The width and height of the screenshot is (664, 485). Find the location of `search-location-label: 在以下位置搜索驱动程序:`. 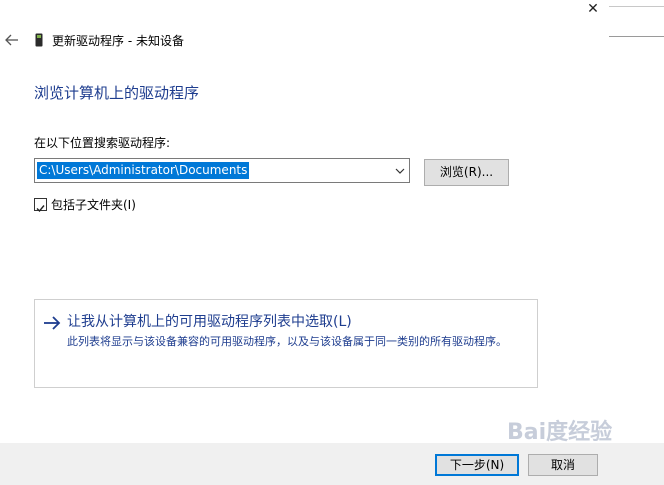

search-location-label: 在以下位置搜索驱动程序: is located at coordinates (102, 143).